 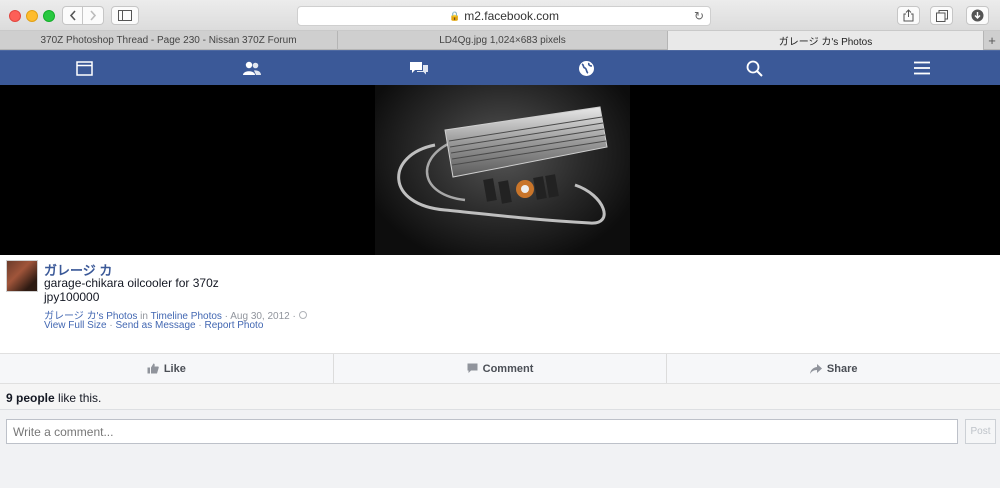 I want to click on new-tab-button: +, so click(x=992, y=40).